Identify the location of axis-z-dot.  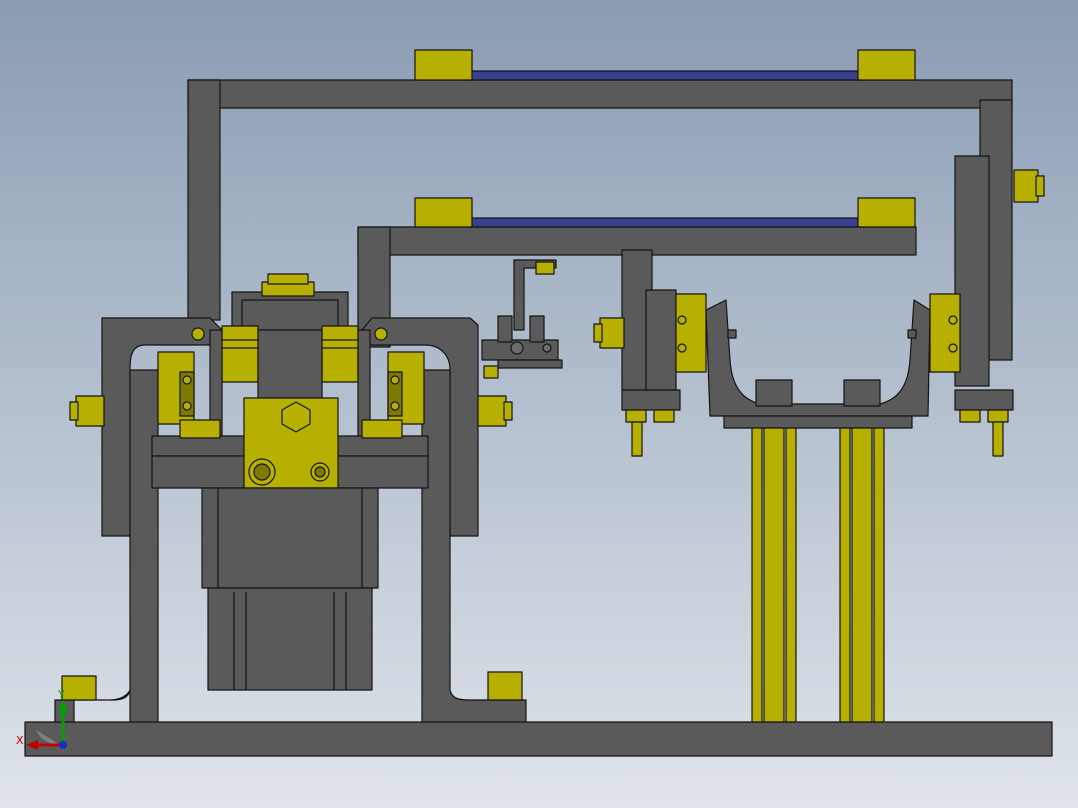
(63, 745).